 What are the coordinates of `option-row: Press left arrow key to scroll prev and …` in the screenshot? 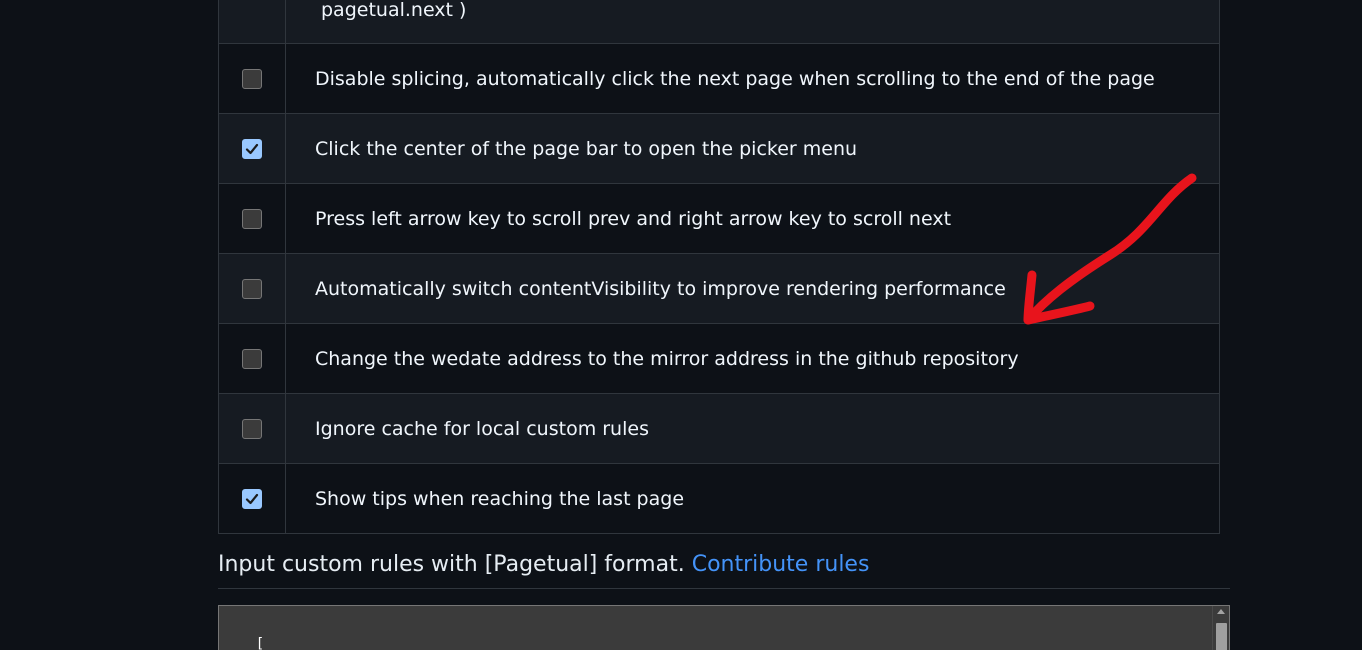 It's located at (719, 218).